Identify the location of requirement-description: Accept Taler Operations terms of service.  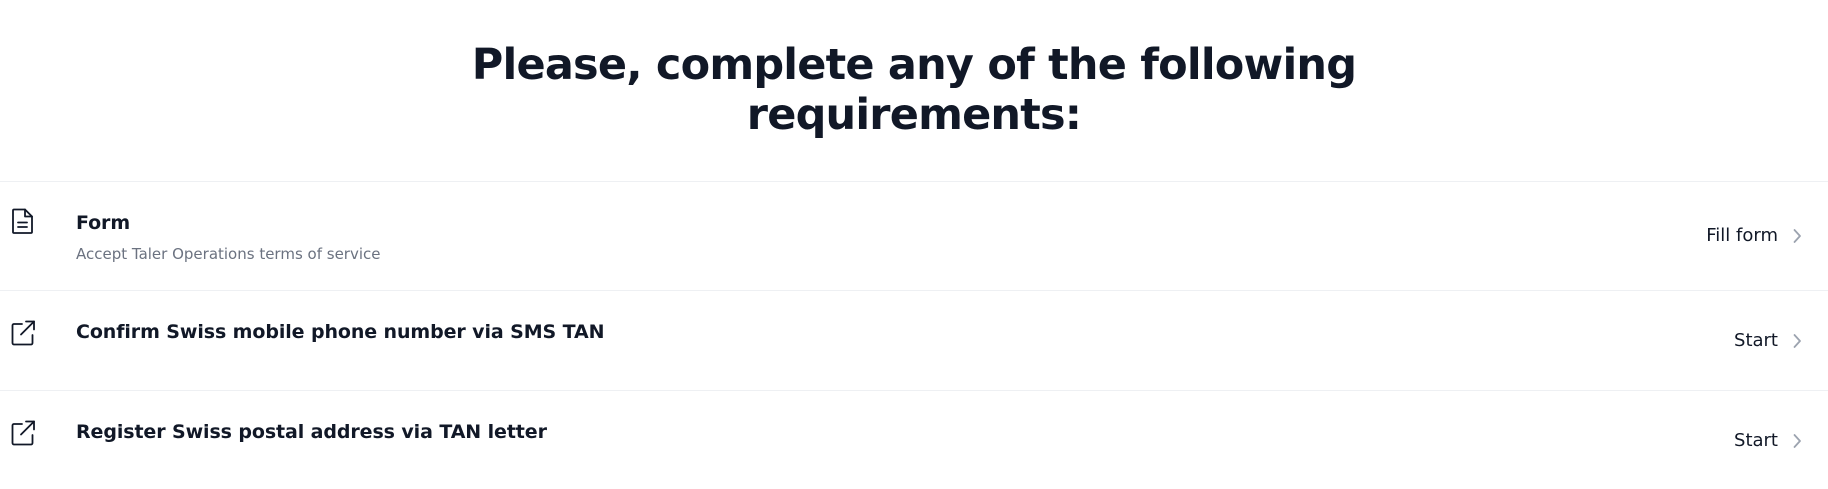
(228, 254).